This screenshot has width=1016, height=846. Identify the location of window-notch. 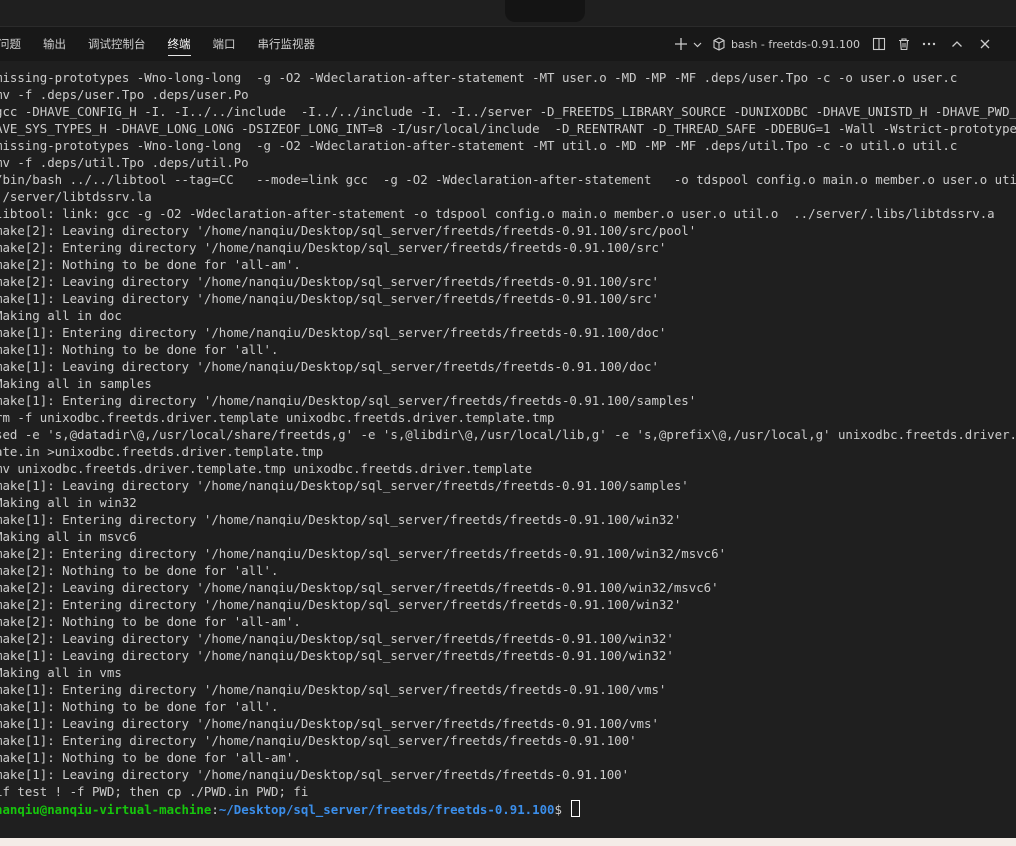
(545, 11).